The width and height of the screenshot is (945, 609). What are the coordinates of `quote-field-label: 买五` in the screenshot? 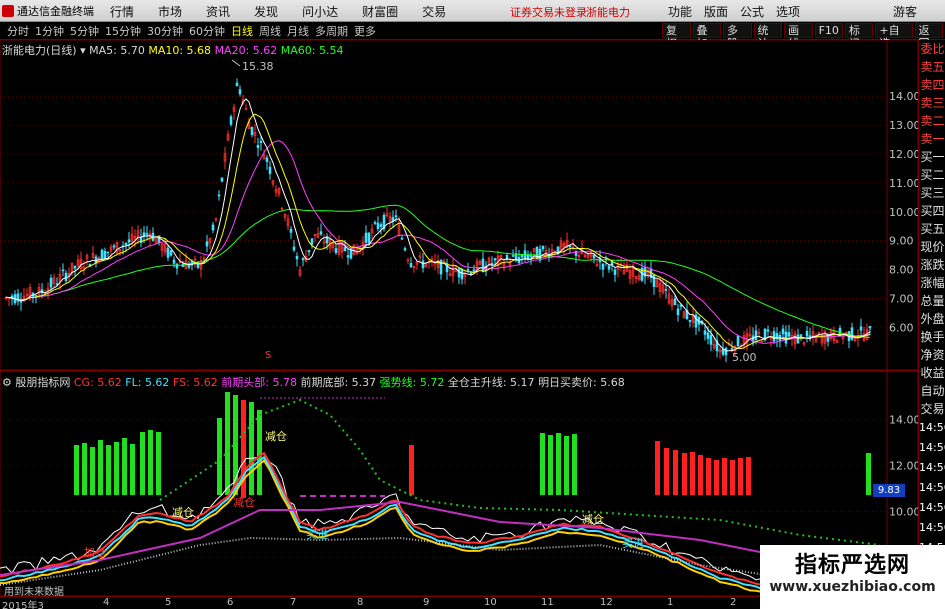 It's located at (932, 229).